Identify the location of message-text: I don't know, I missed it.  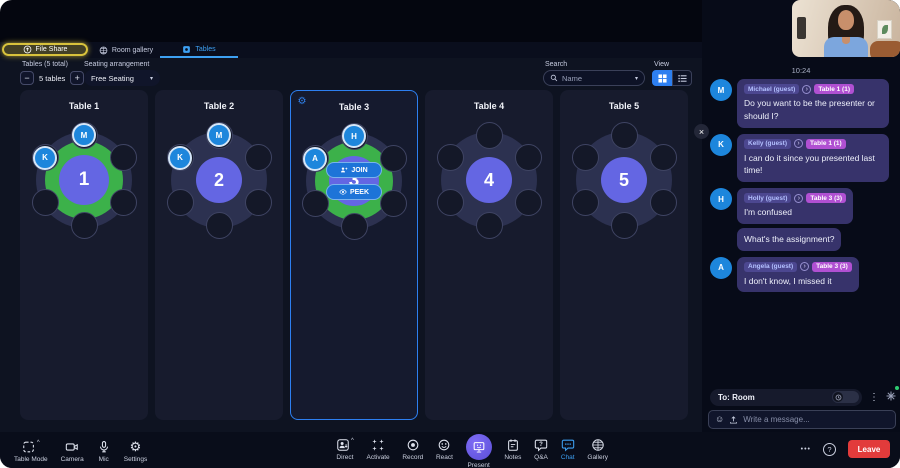
(788, 280).